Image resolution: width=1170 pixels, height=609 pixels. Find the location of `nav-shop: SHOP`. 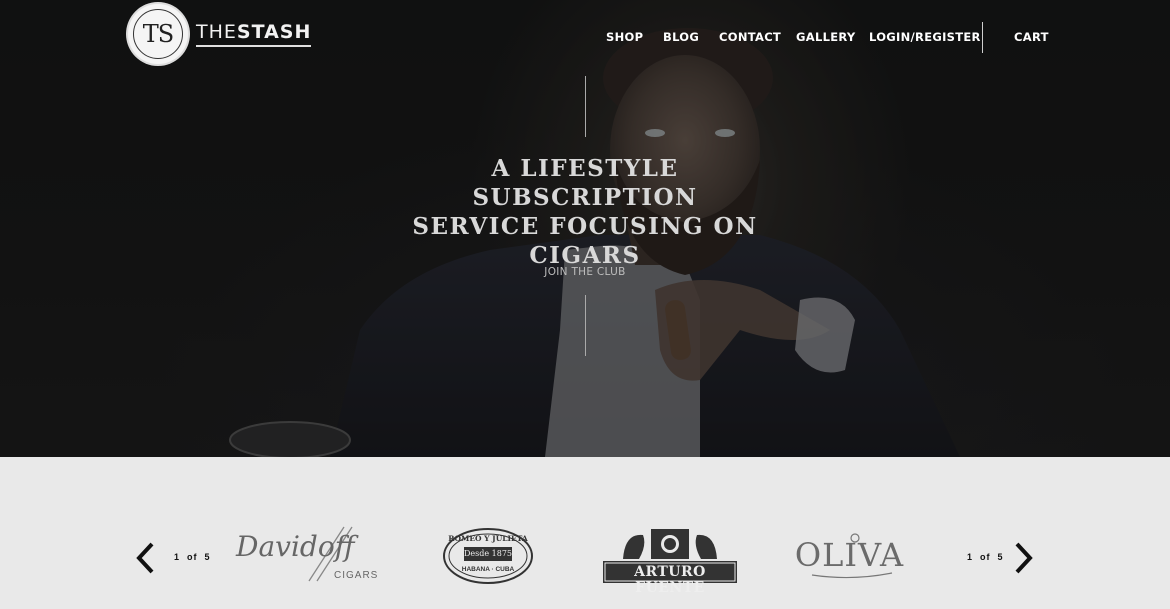

nav-shop: SHOP is located at coordinates (624, 37).